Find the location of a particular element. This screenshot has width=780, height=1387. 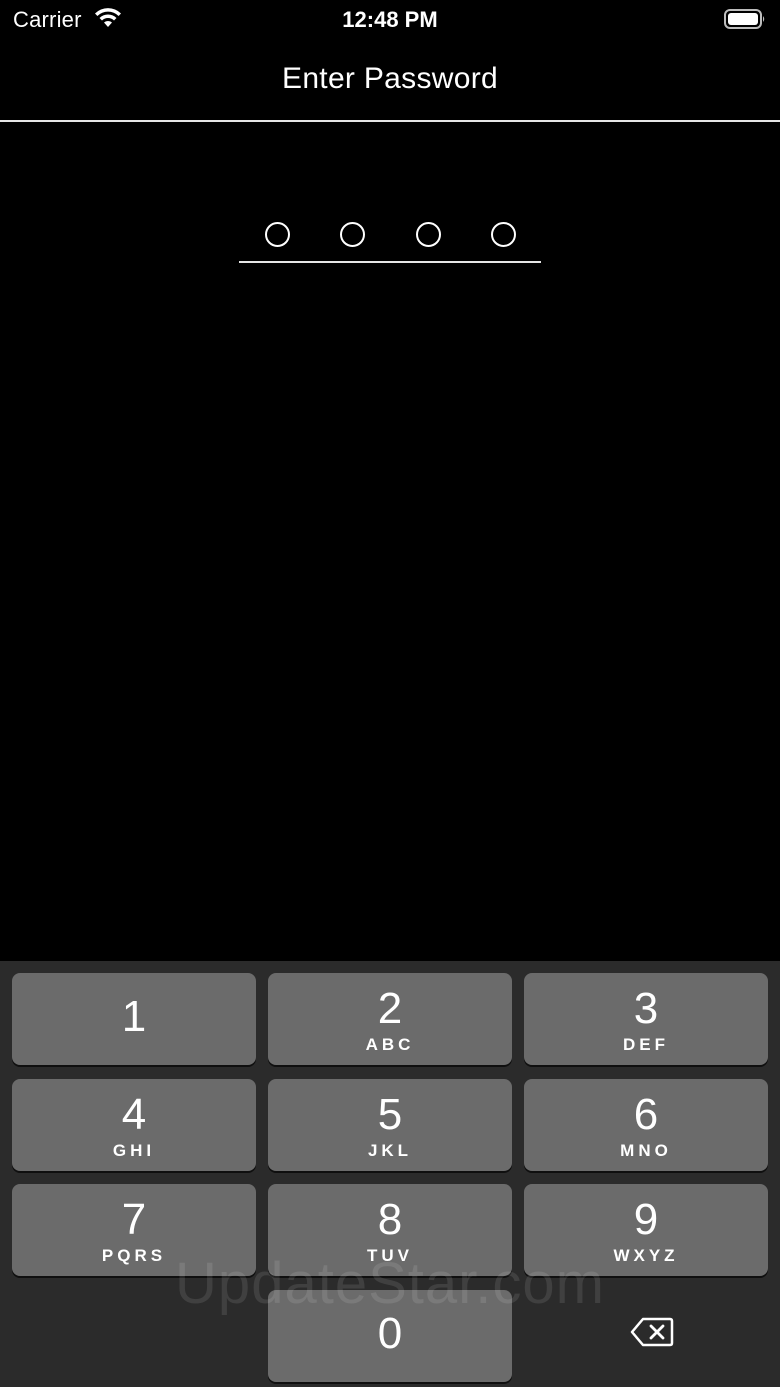

key-1: 1 is located at coordinates (134, 1019).